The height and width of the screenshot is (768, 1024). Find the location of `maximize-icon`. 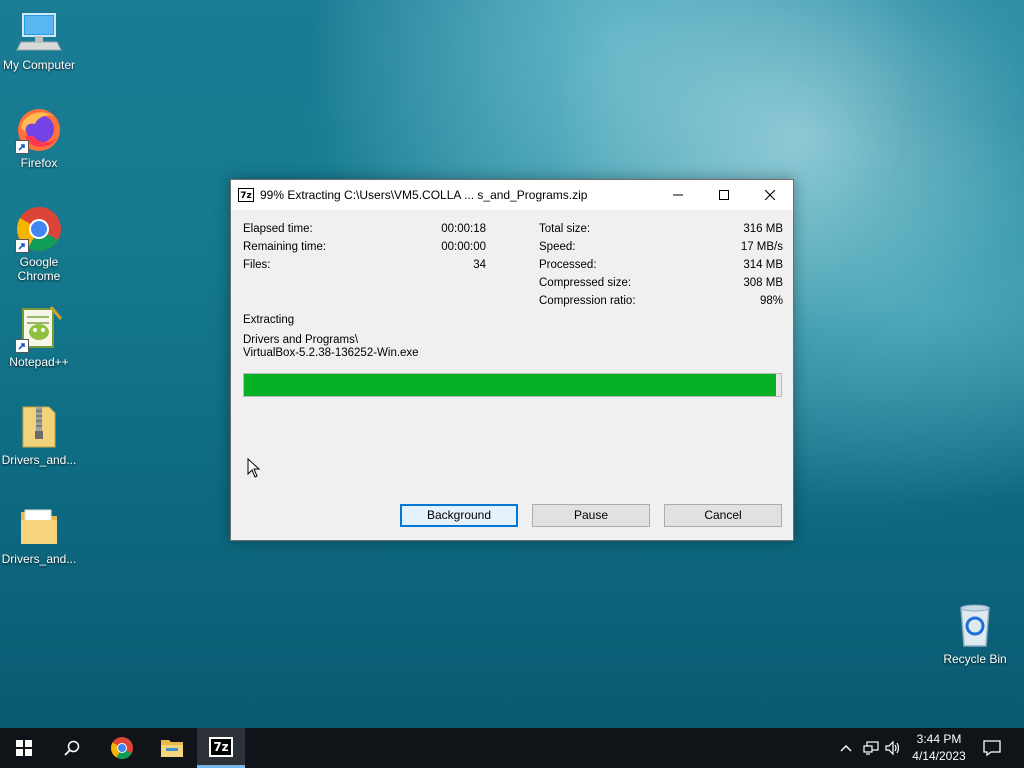

maximize-icon is located at coordinates (724, 195).